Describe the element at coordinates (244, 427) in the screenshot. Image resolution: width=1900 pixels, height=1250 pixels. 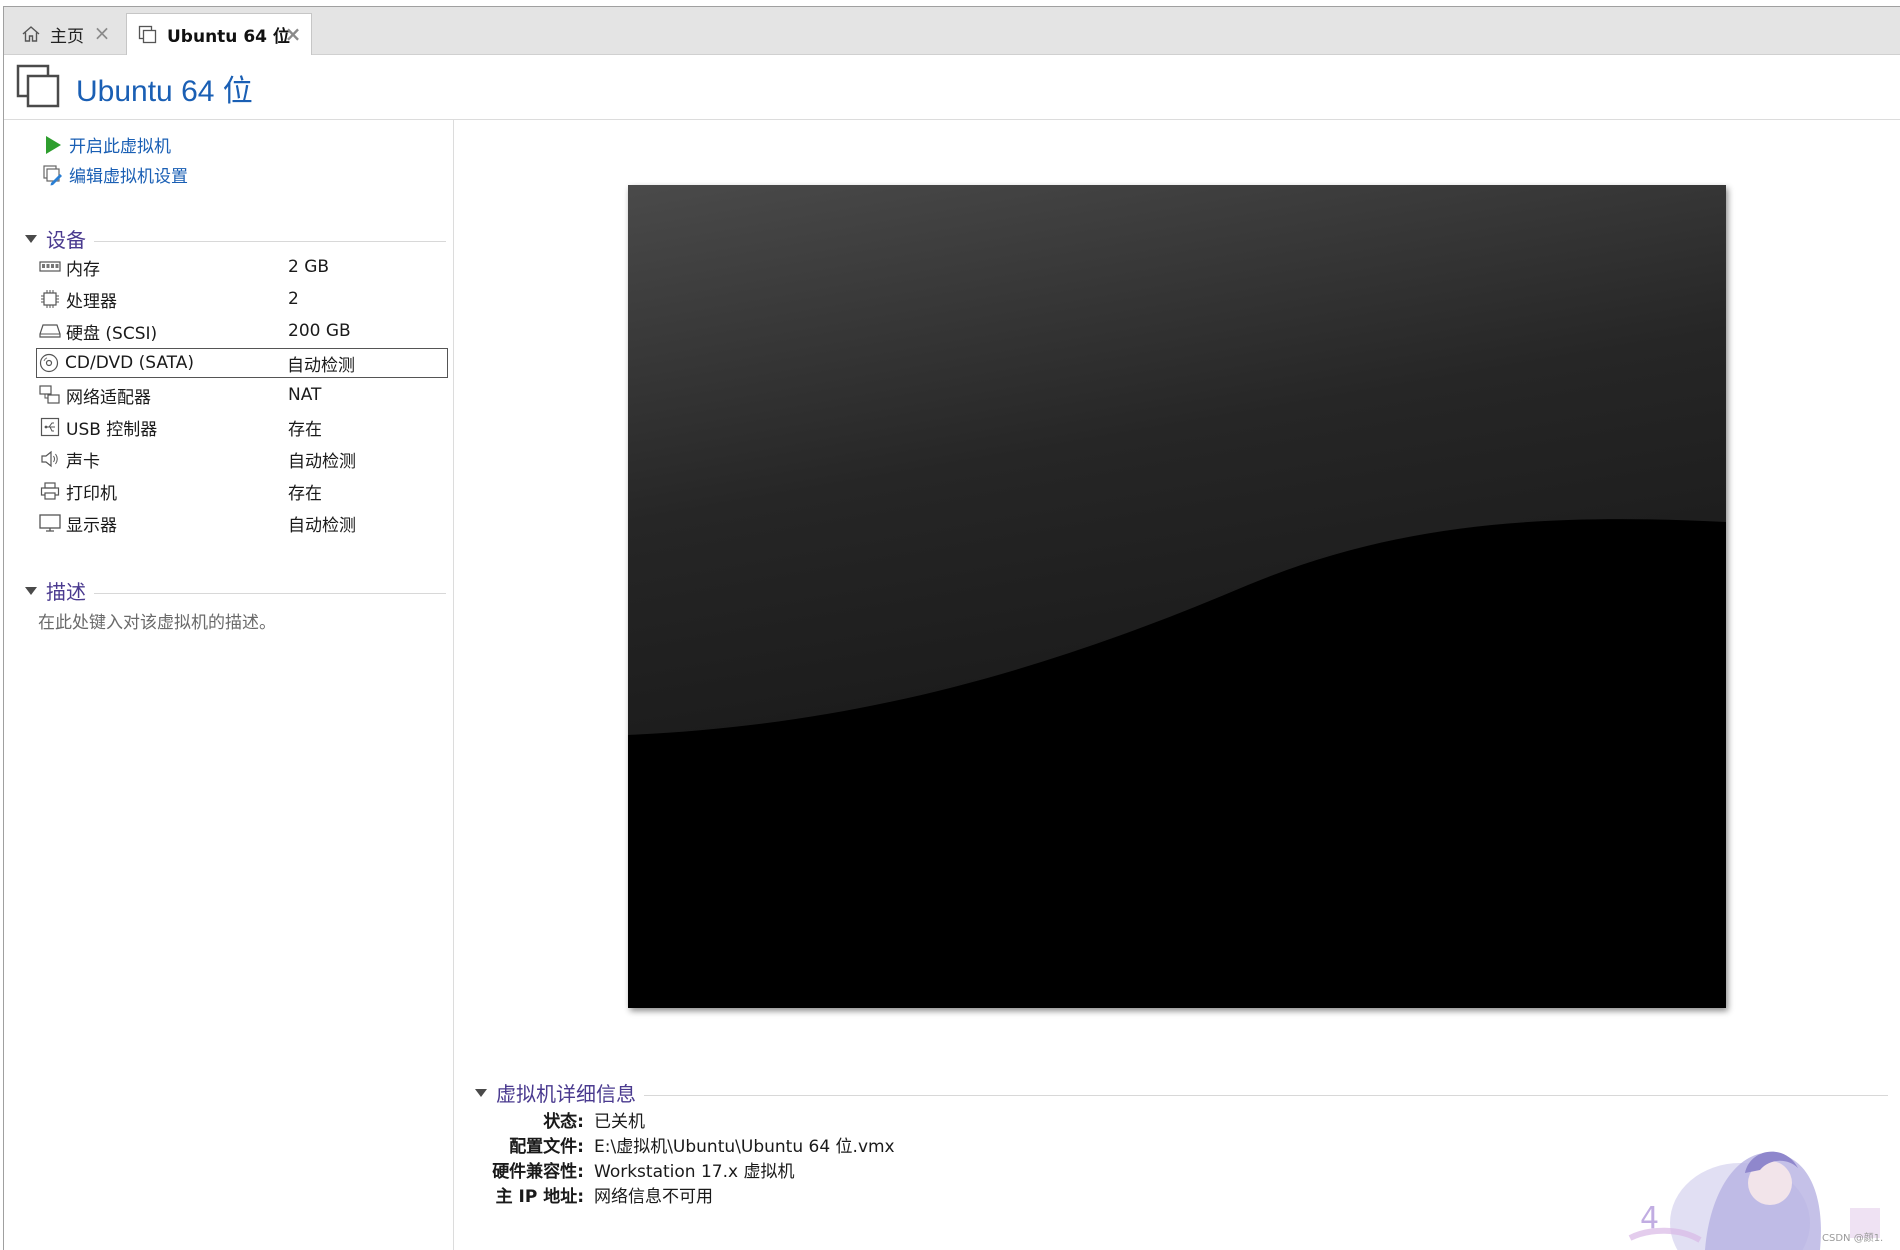
I see `device-row-usb-controller: USB 控制器 存在` at that location.